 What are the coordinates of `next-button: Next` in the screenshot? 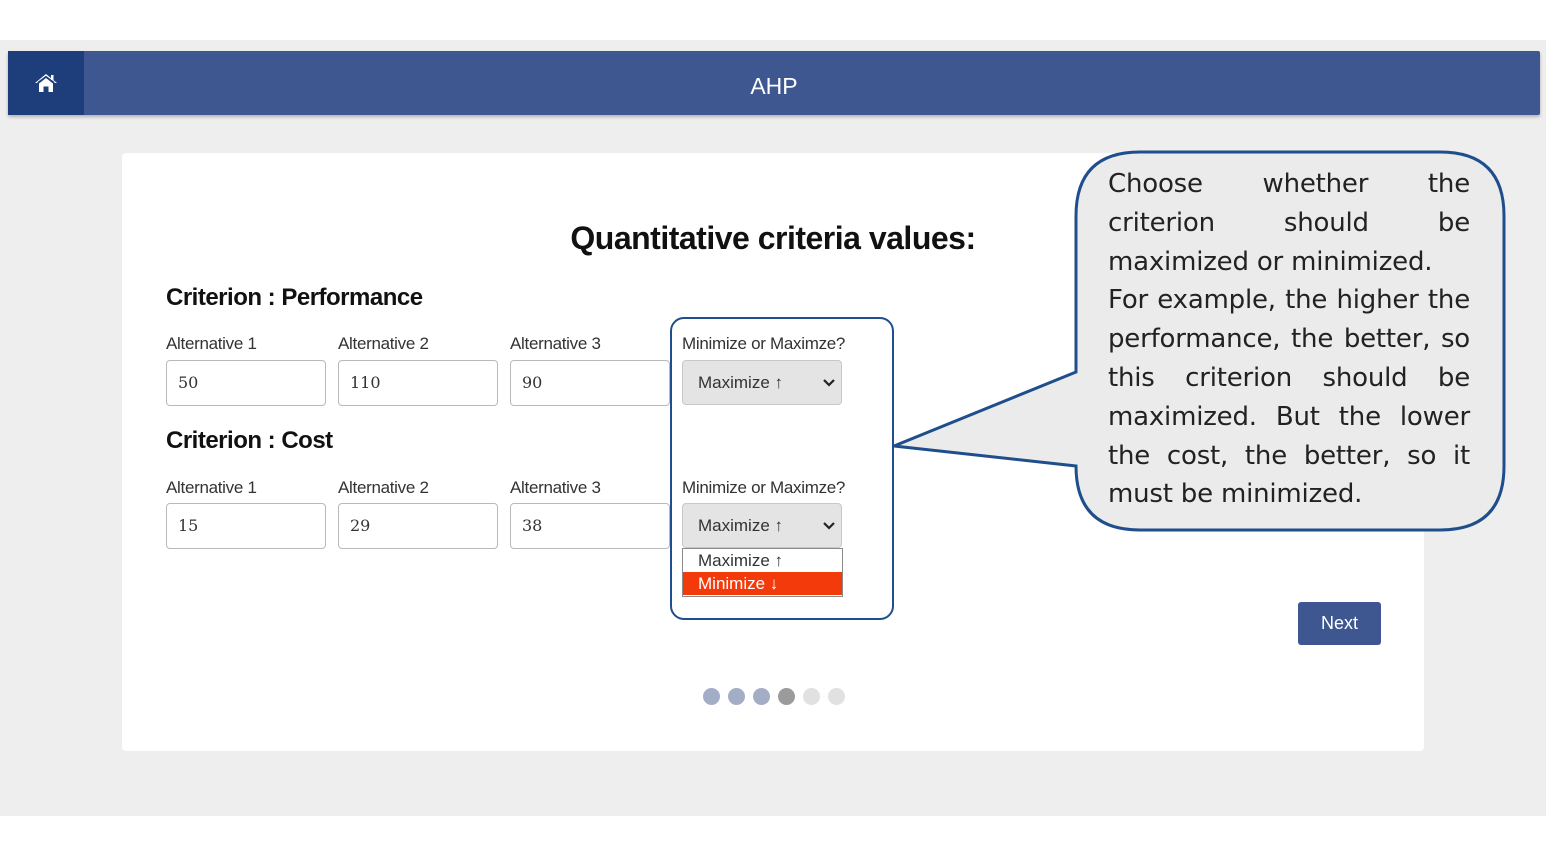 It's located at (1339, 623).